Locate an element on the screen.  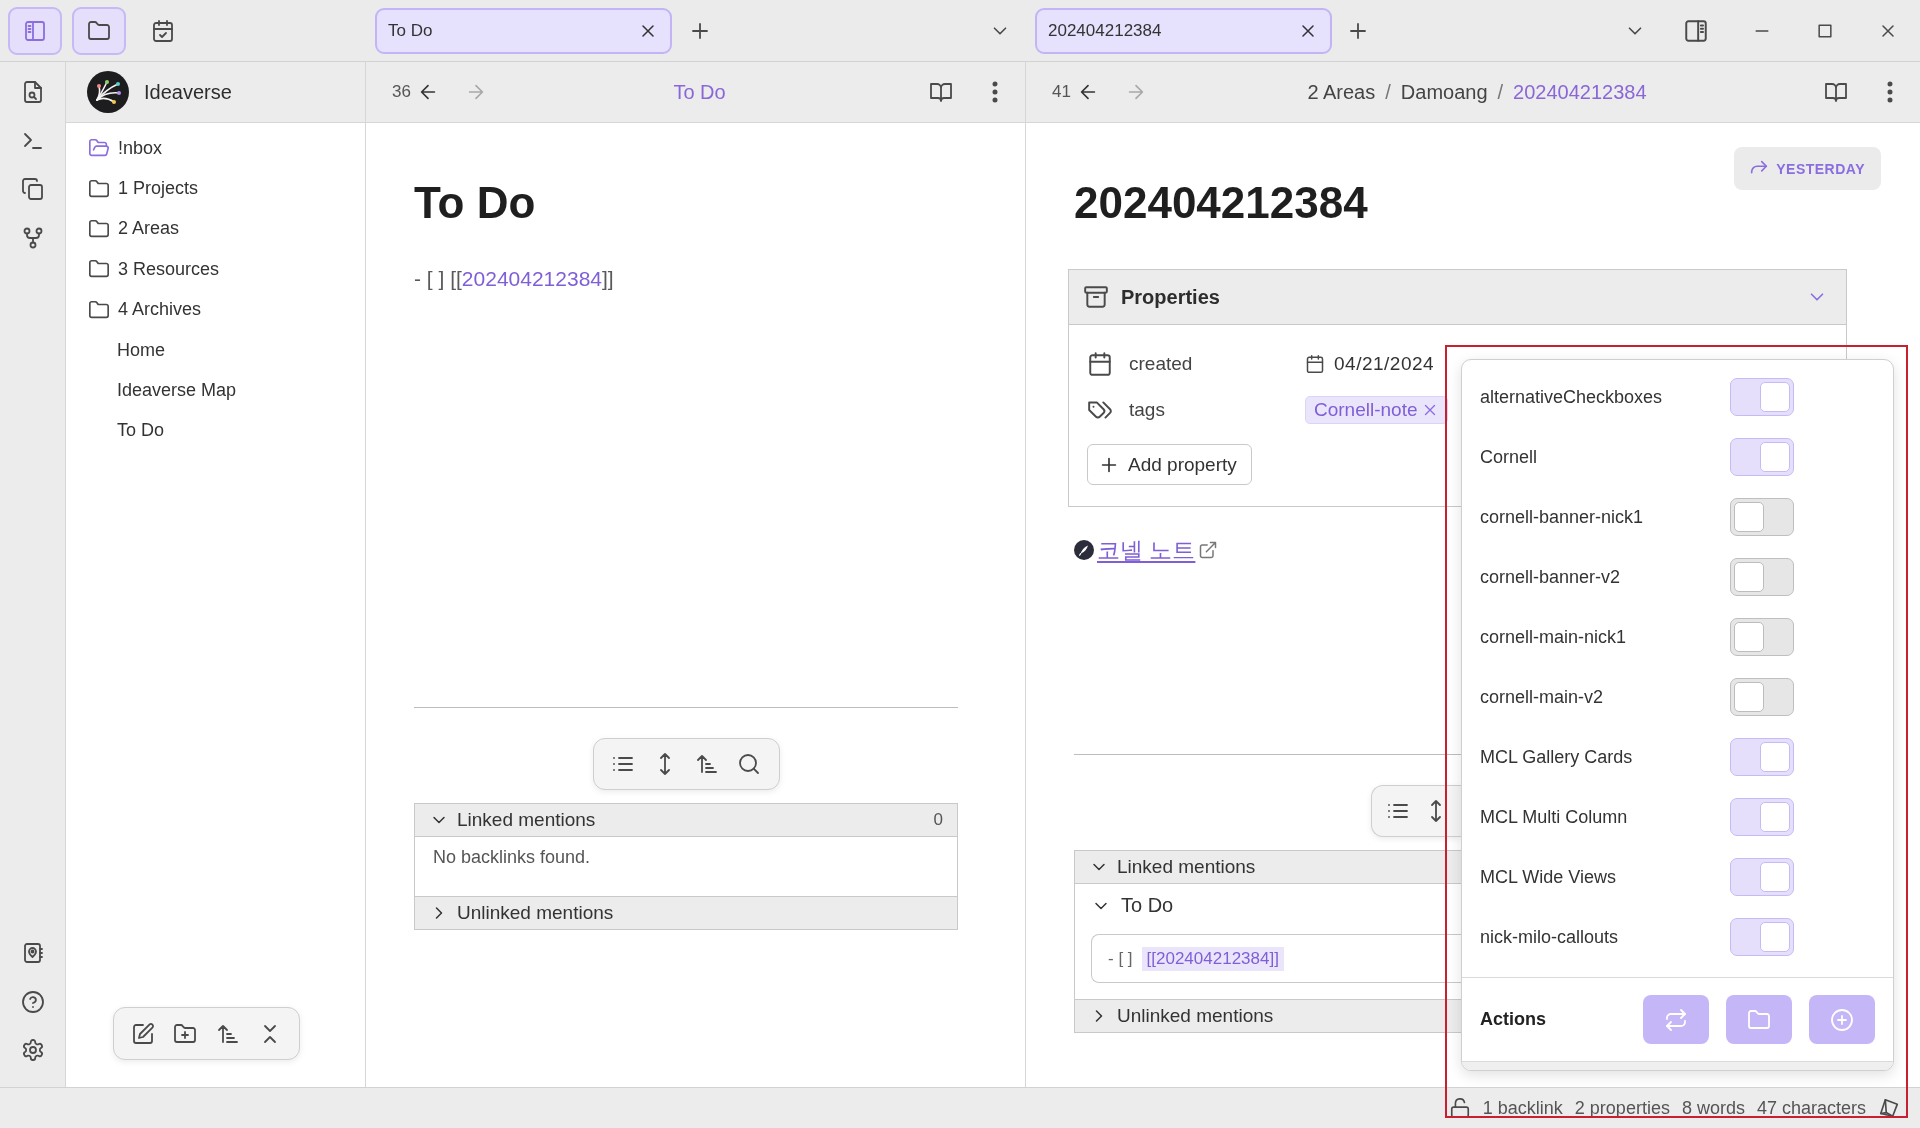
file-item: Home is located at coordinates (215, 350).